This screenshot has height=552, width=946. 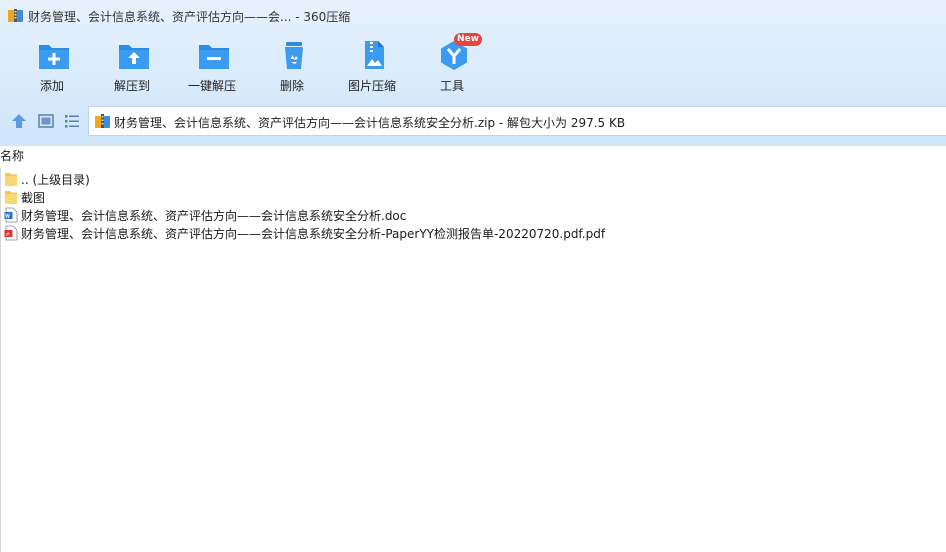 What do you see at coordinates (19, 121) in the screenshot?
I see `up-level-icon` at bounding box center [19, 121].